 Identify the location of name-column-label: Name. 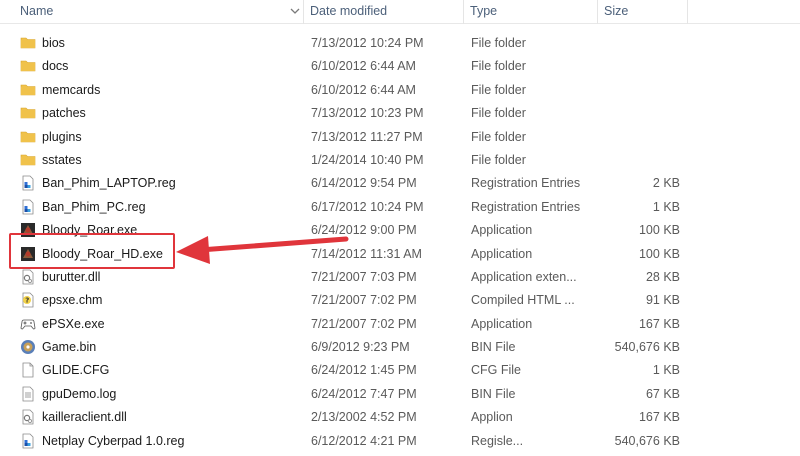
(37, 11).